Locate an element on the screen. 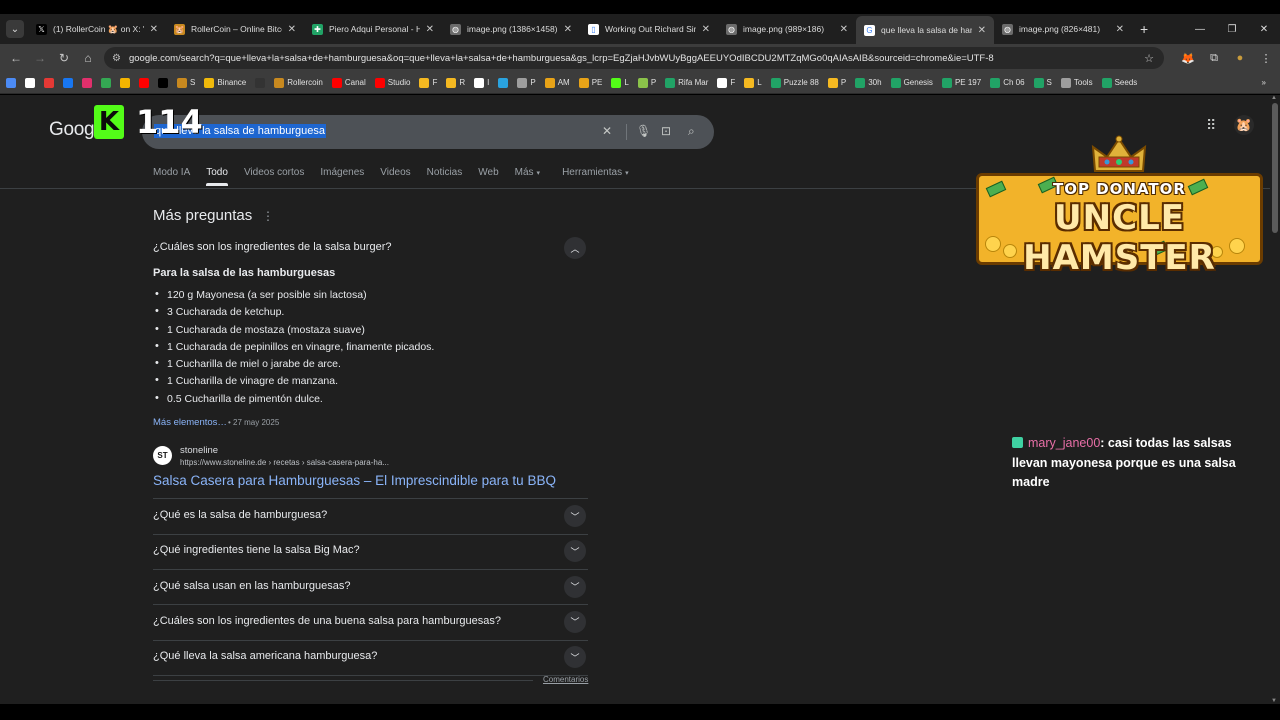  search-tab: Más ▾ is located at coordinates (527, 176).